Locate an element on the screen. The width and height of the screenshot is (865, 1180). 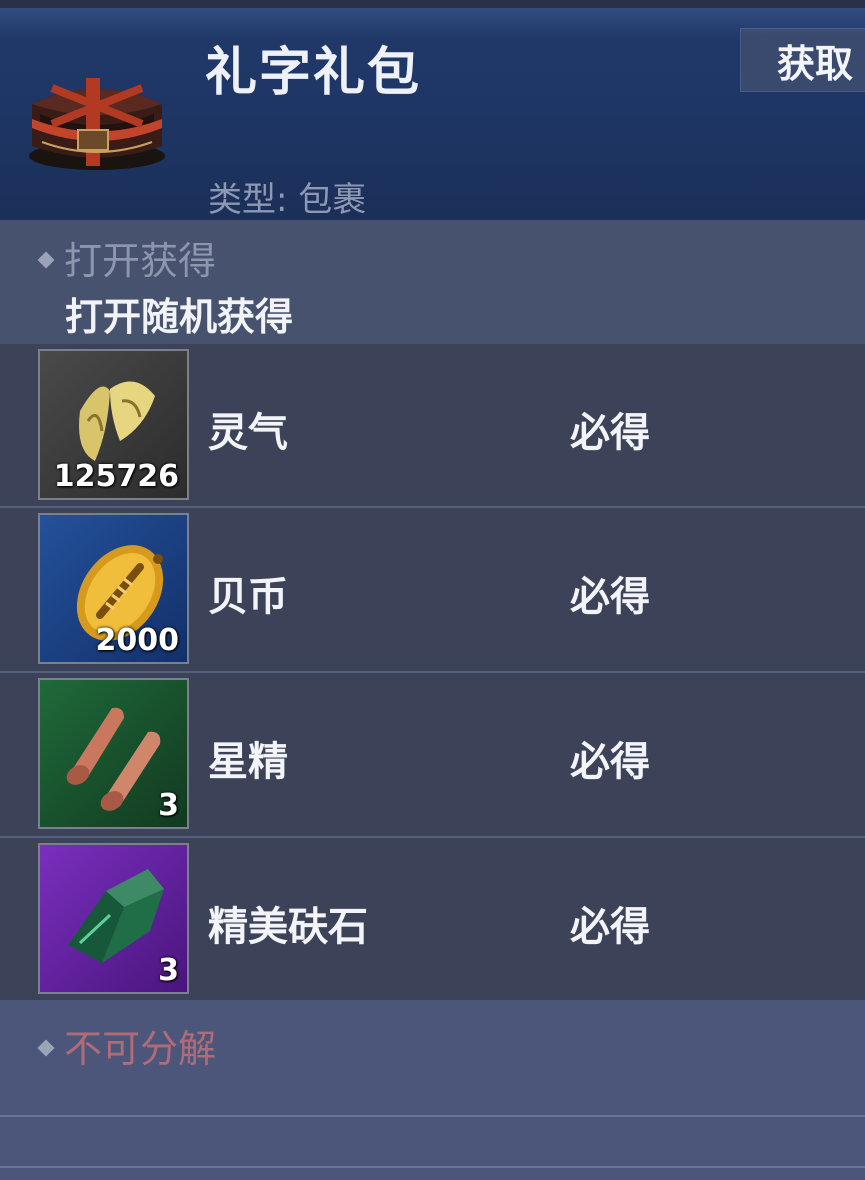
decompose-heading: 不可分解 is located at coordinates (127, 1045).